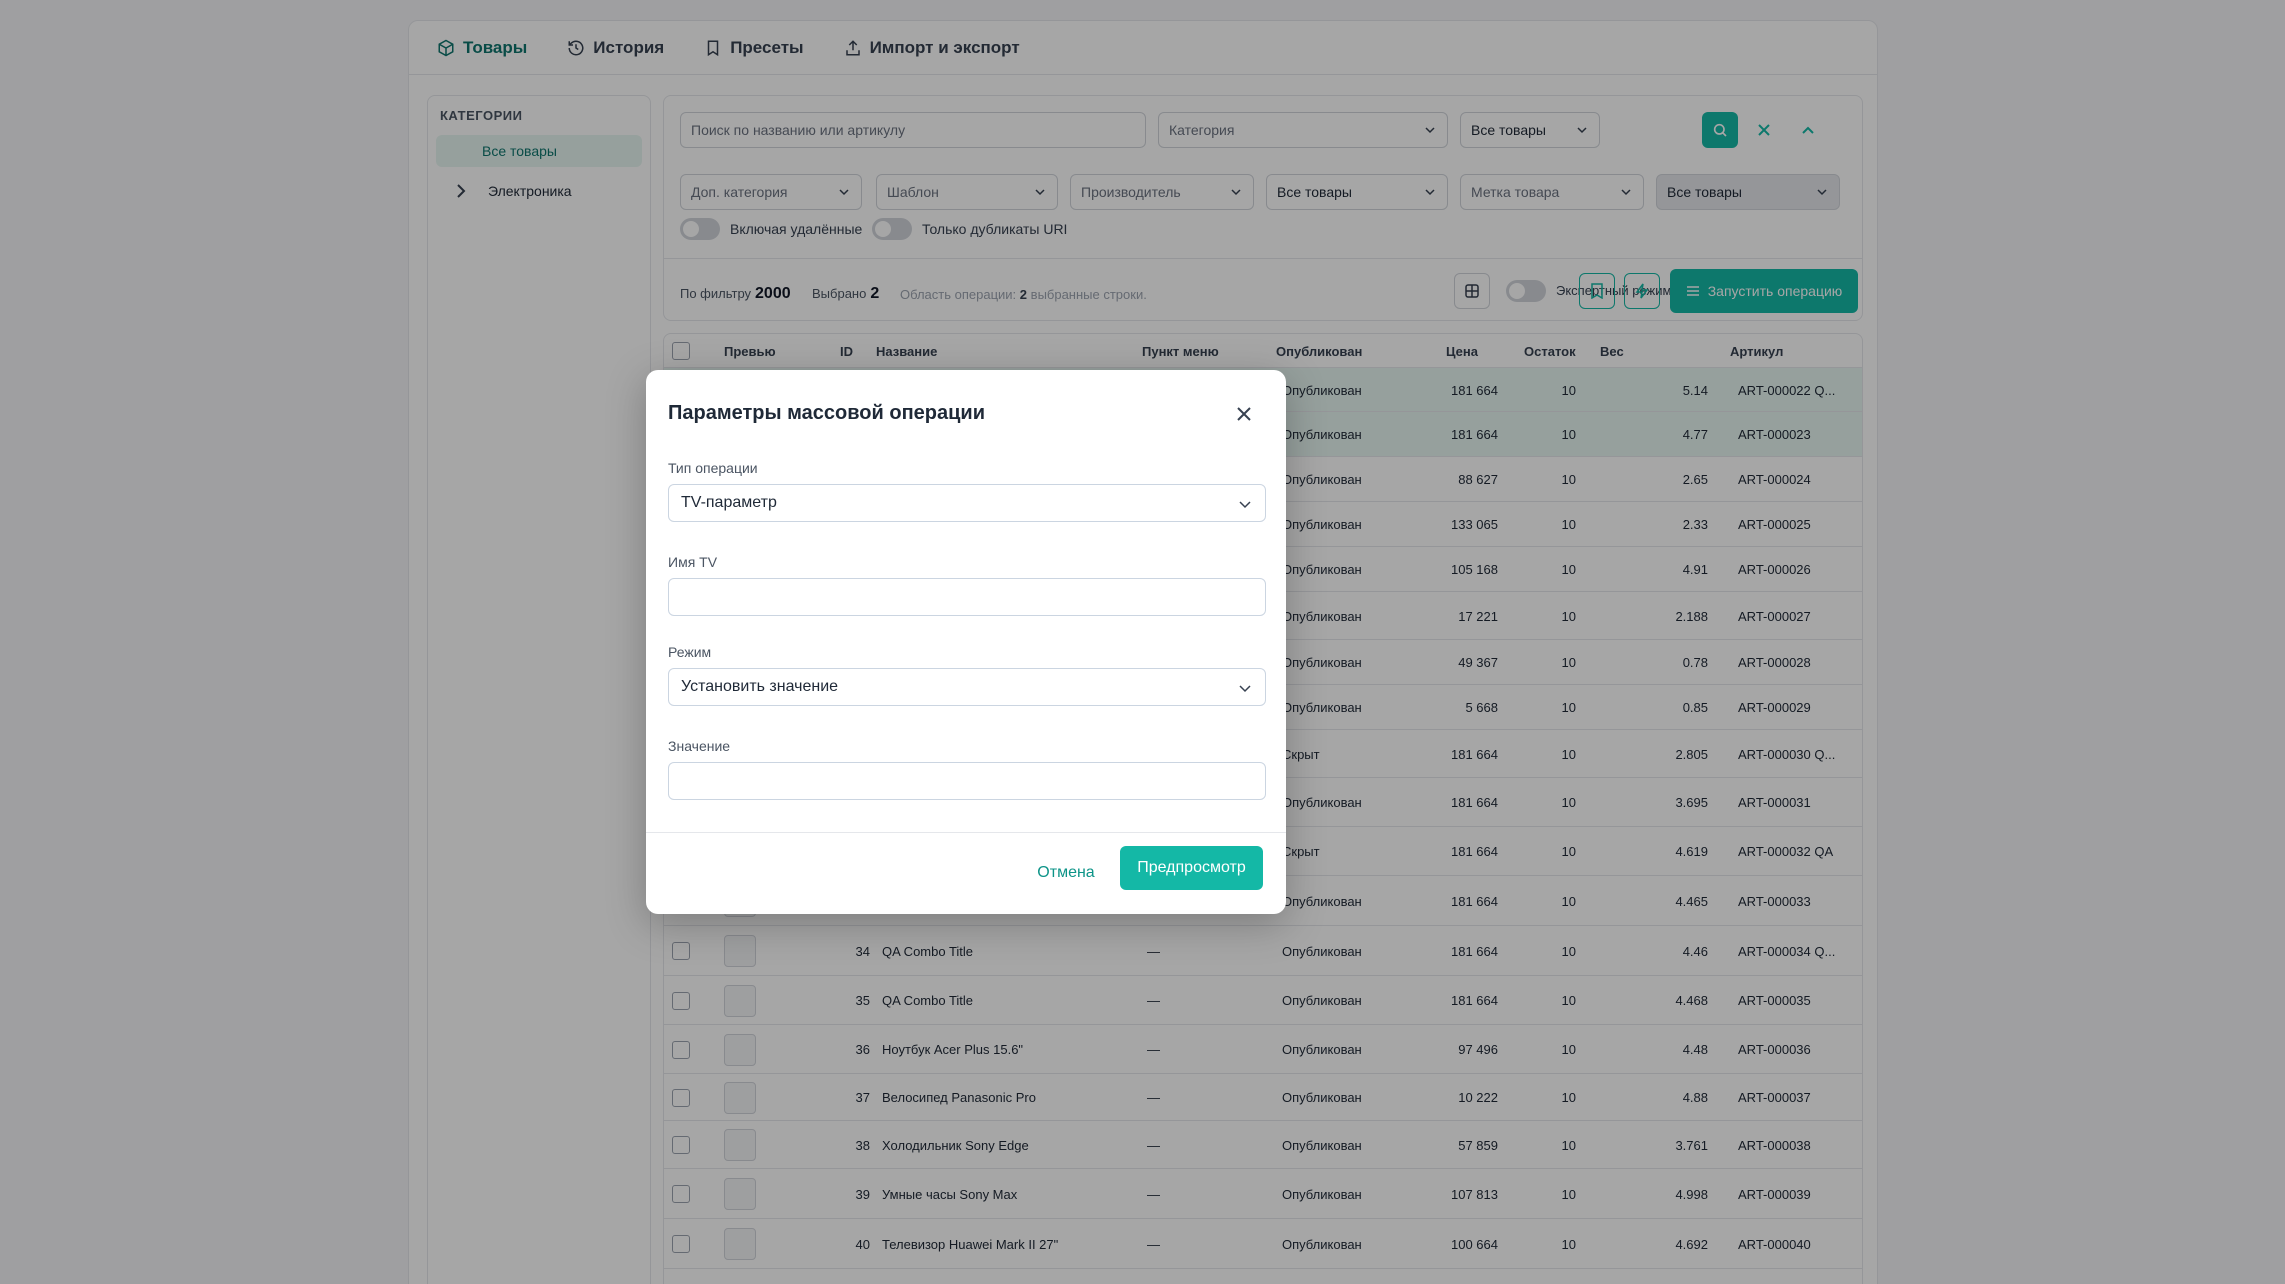  Describe the element at coordinates (693, 562) in the screenshot. I see `tv-name-label: Имя TV` at that location.